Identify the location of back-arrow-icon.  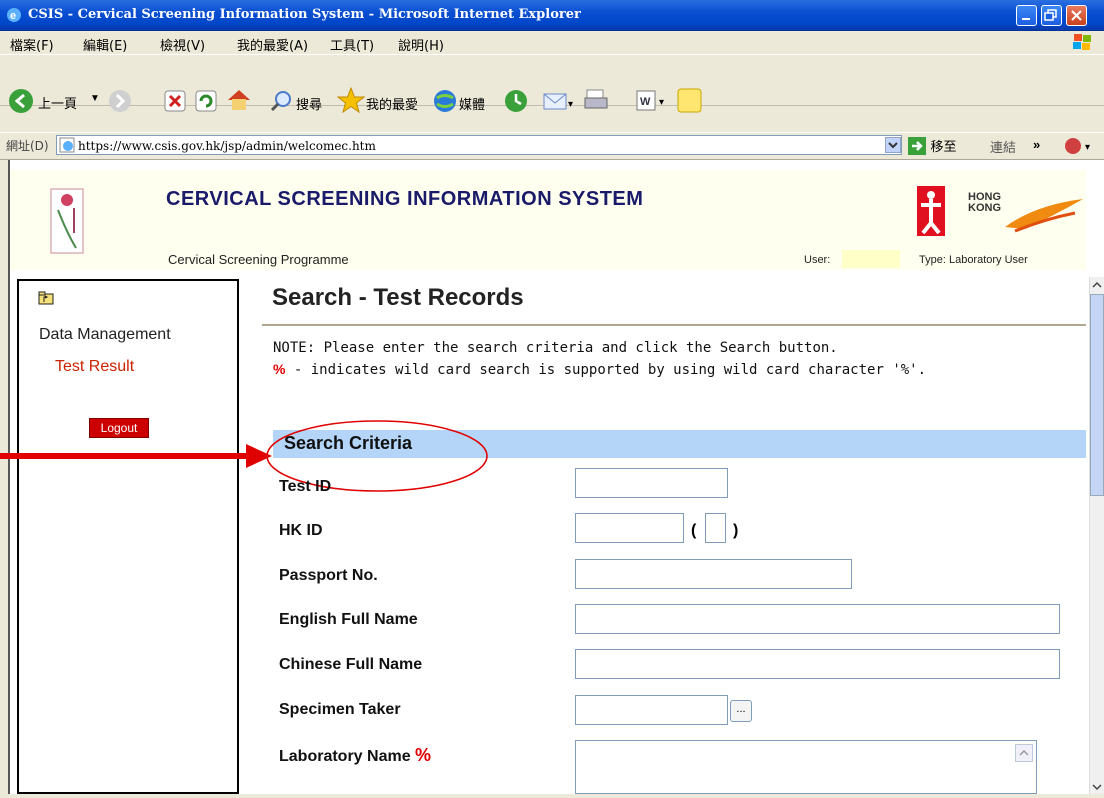
(21, 101).